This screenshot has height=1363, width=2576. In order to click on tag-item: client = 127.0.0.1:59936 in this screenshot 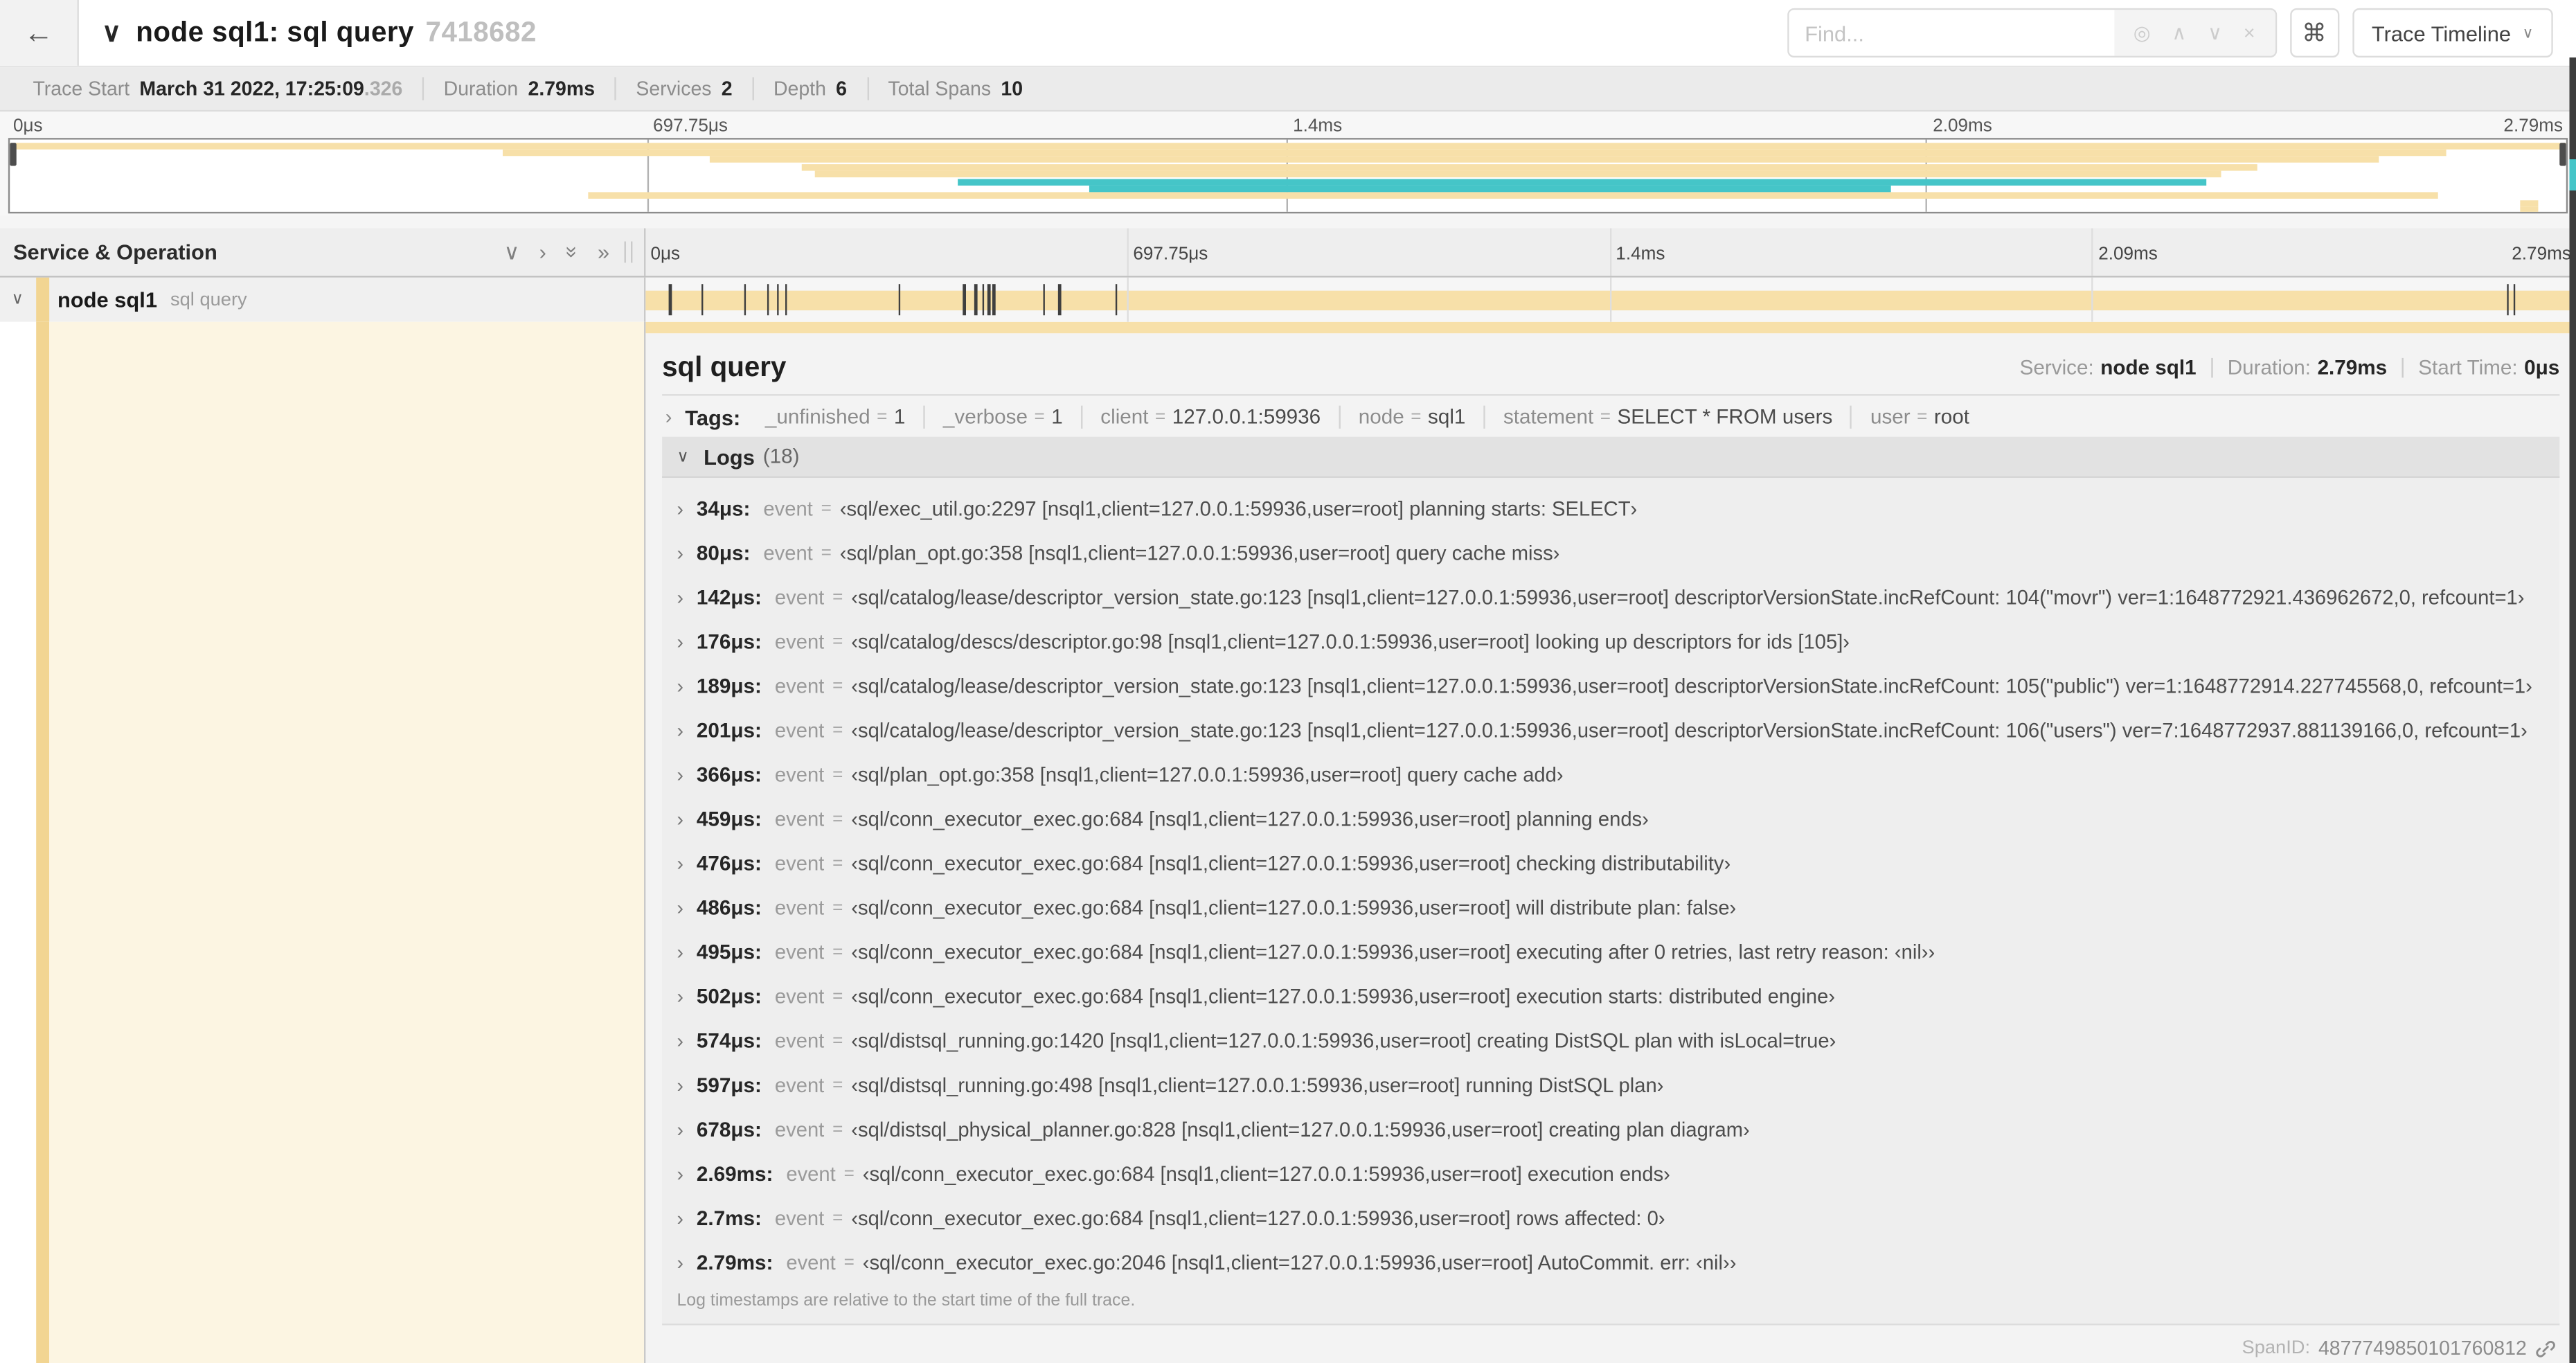, I will do `click(1209, 417)`.